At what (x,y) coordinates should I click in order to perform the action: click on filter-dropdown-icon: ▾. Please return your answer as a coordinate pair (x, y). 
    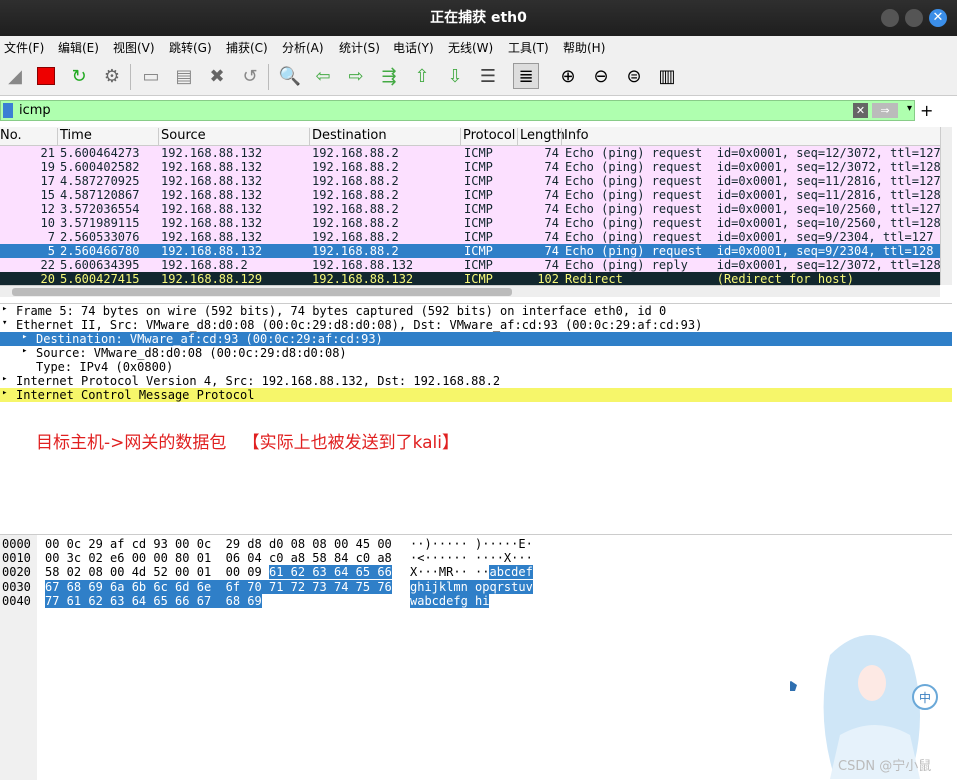
    Looking at the image, I should click on (909, 108).